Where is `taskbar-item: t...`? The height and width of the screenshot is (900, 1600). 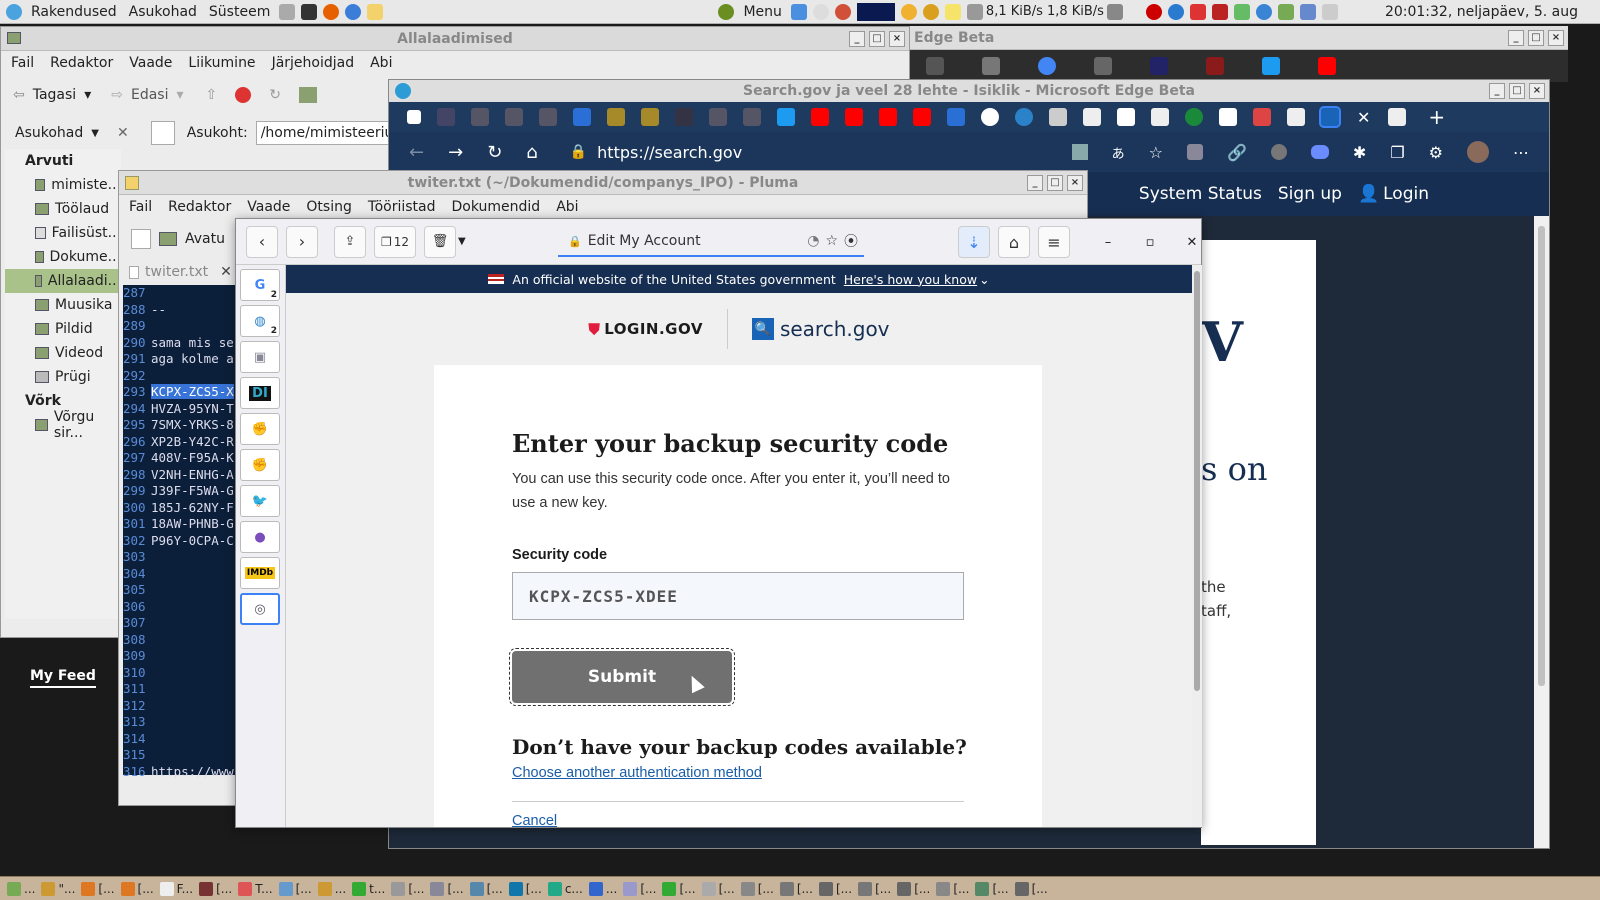
taskbar-item: t... is located at coordinates (368, 889).